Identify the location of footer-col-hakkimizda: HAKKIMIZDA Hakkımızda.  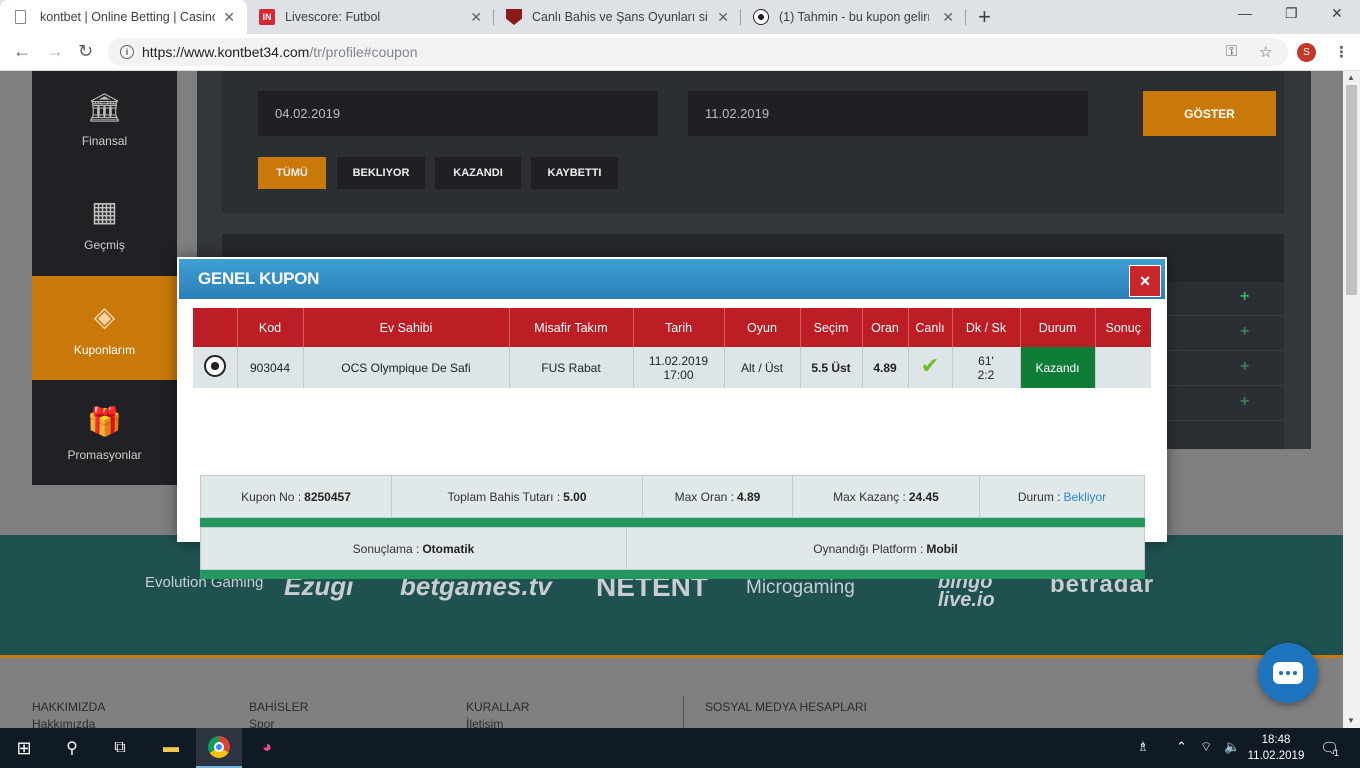
(68, 713).